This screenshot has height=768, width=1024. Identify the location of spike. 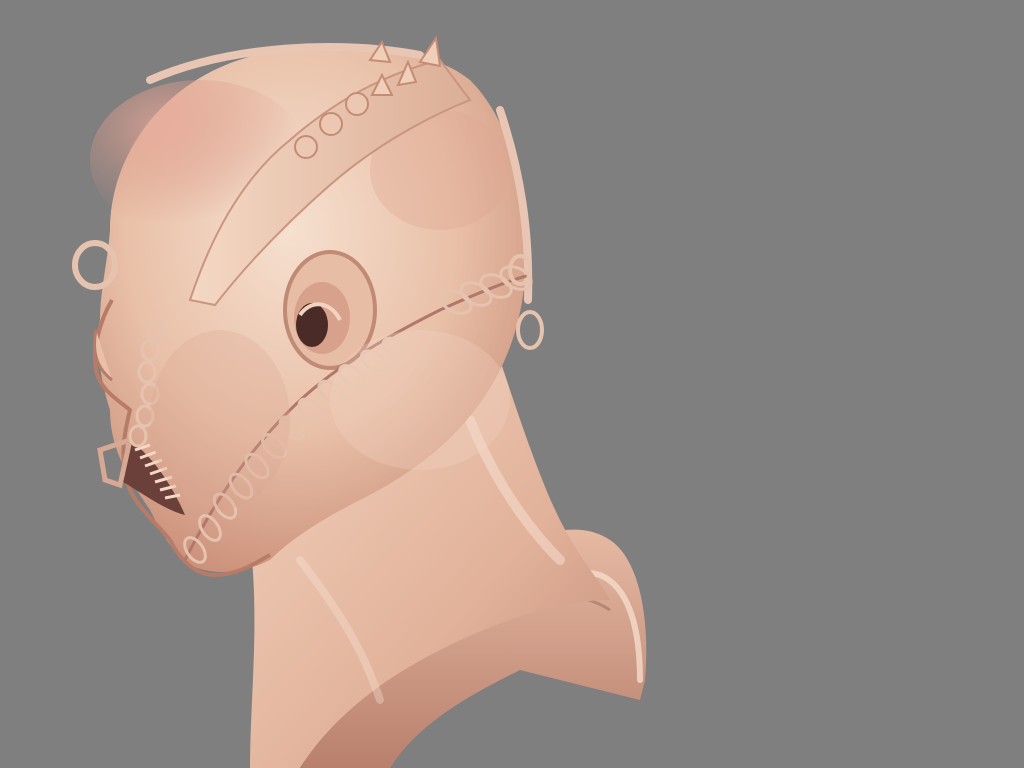
(430, 51).